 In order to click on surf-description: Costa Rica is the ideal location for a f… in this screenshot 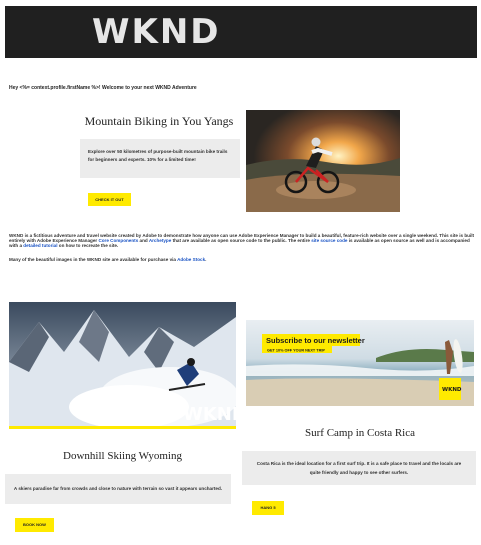, I will do `click(359, 468)`.